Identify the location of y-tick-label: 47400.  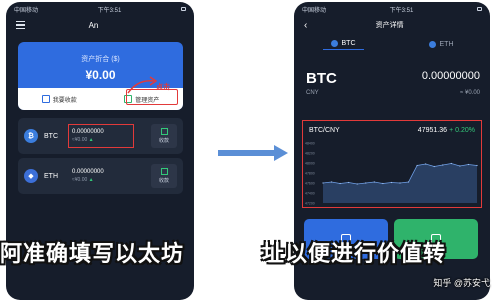
(310, 194).